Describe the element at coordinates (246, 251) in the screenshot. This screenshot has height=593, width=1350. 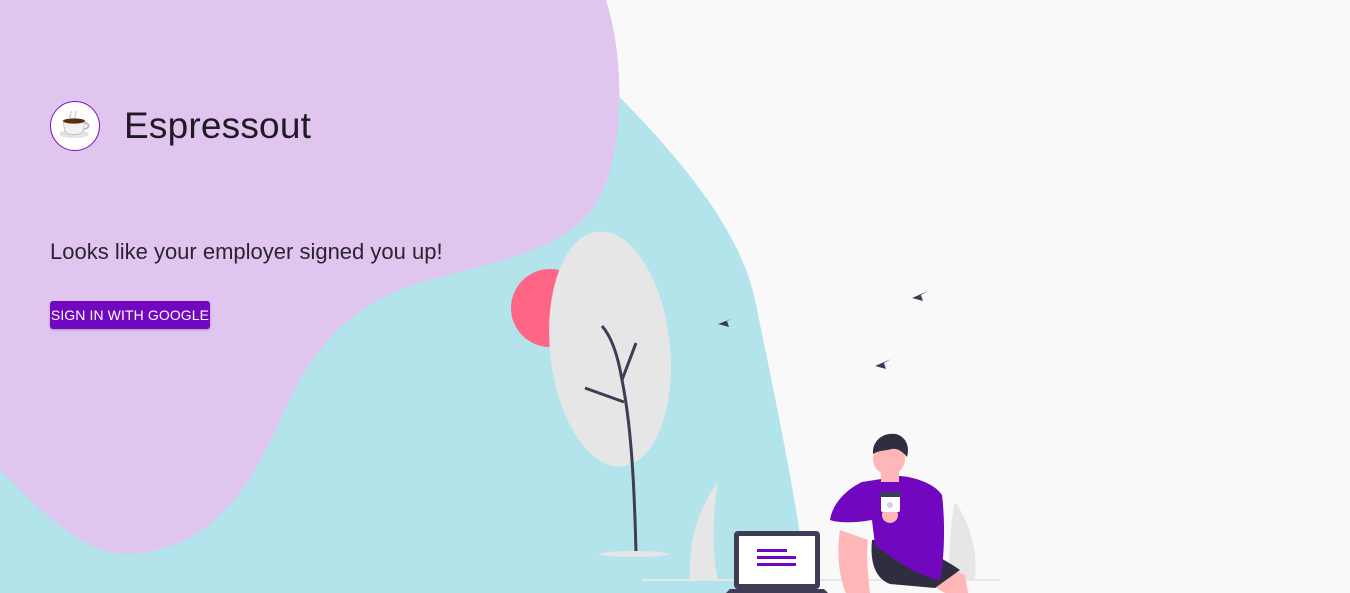
I see `welcome-headline: Looks like your employer signed you up!` at that location.